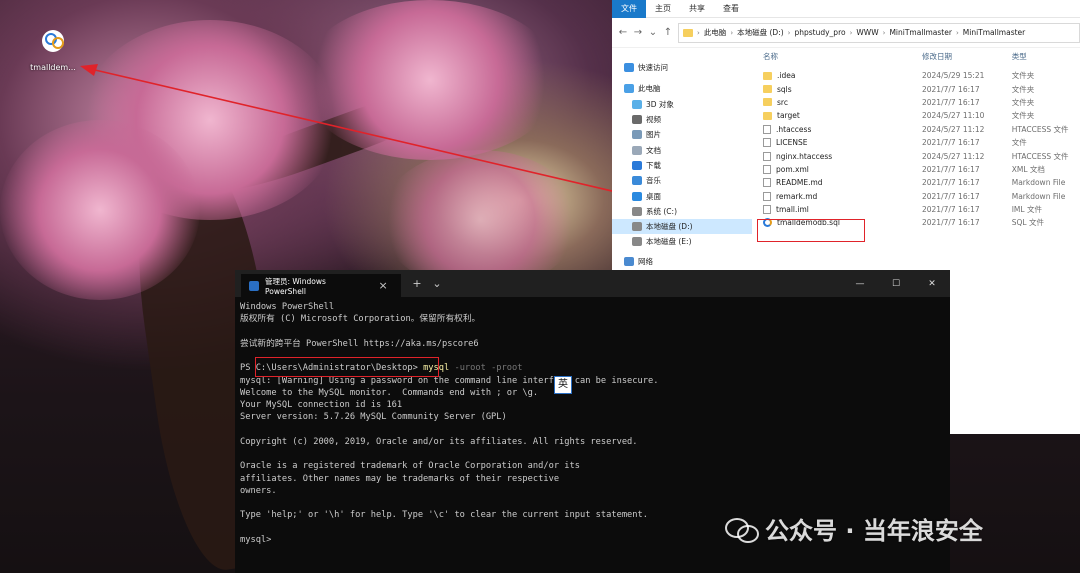 The width and height of the screenshot is (1080, 573). I want to click on file-name: remark.md, so click(797, 196).